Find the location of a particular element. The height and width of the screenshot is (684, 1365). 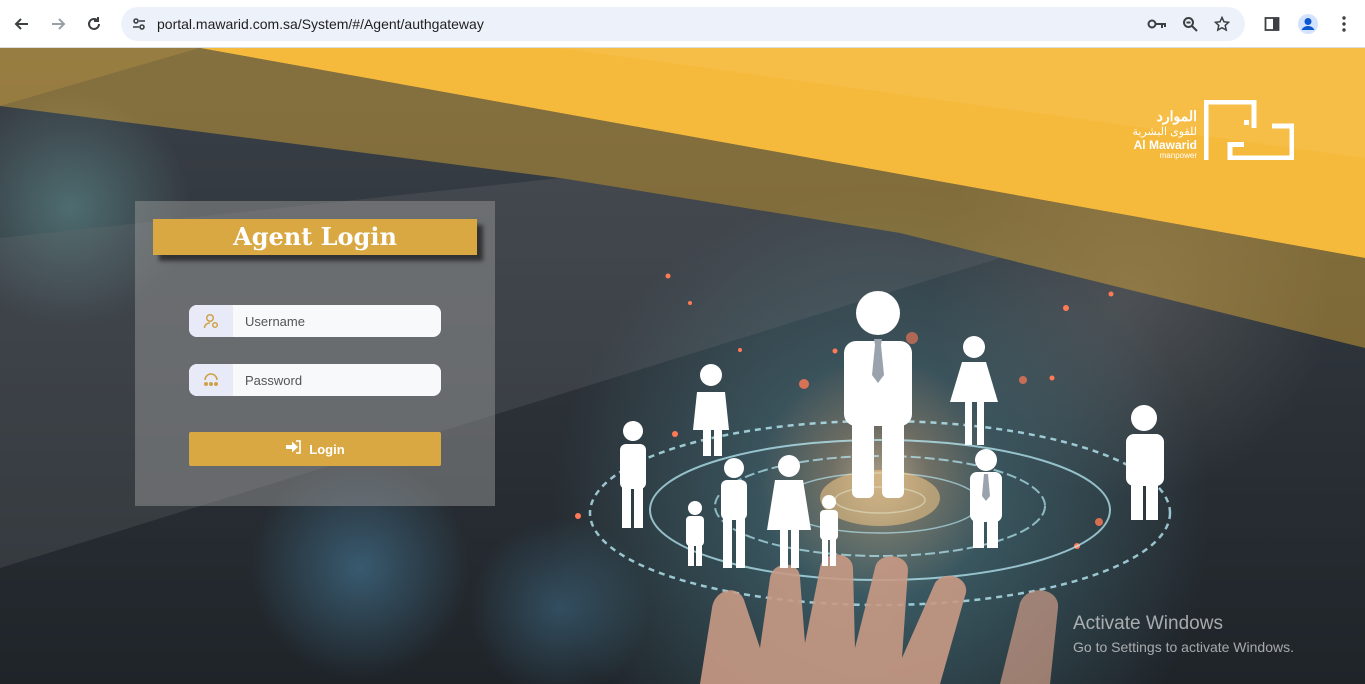

logo-arabic-name: الموارد is located at coordinates (1176, 116).